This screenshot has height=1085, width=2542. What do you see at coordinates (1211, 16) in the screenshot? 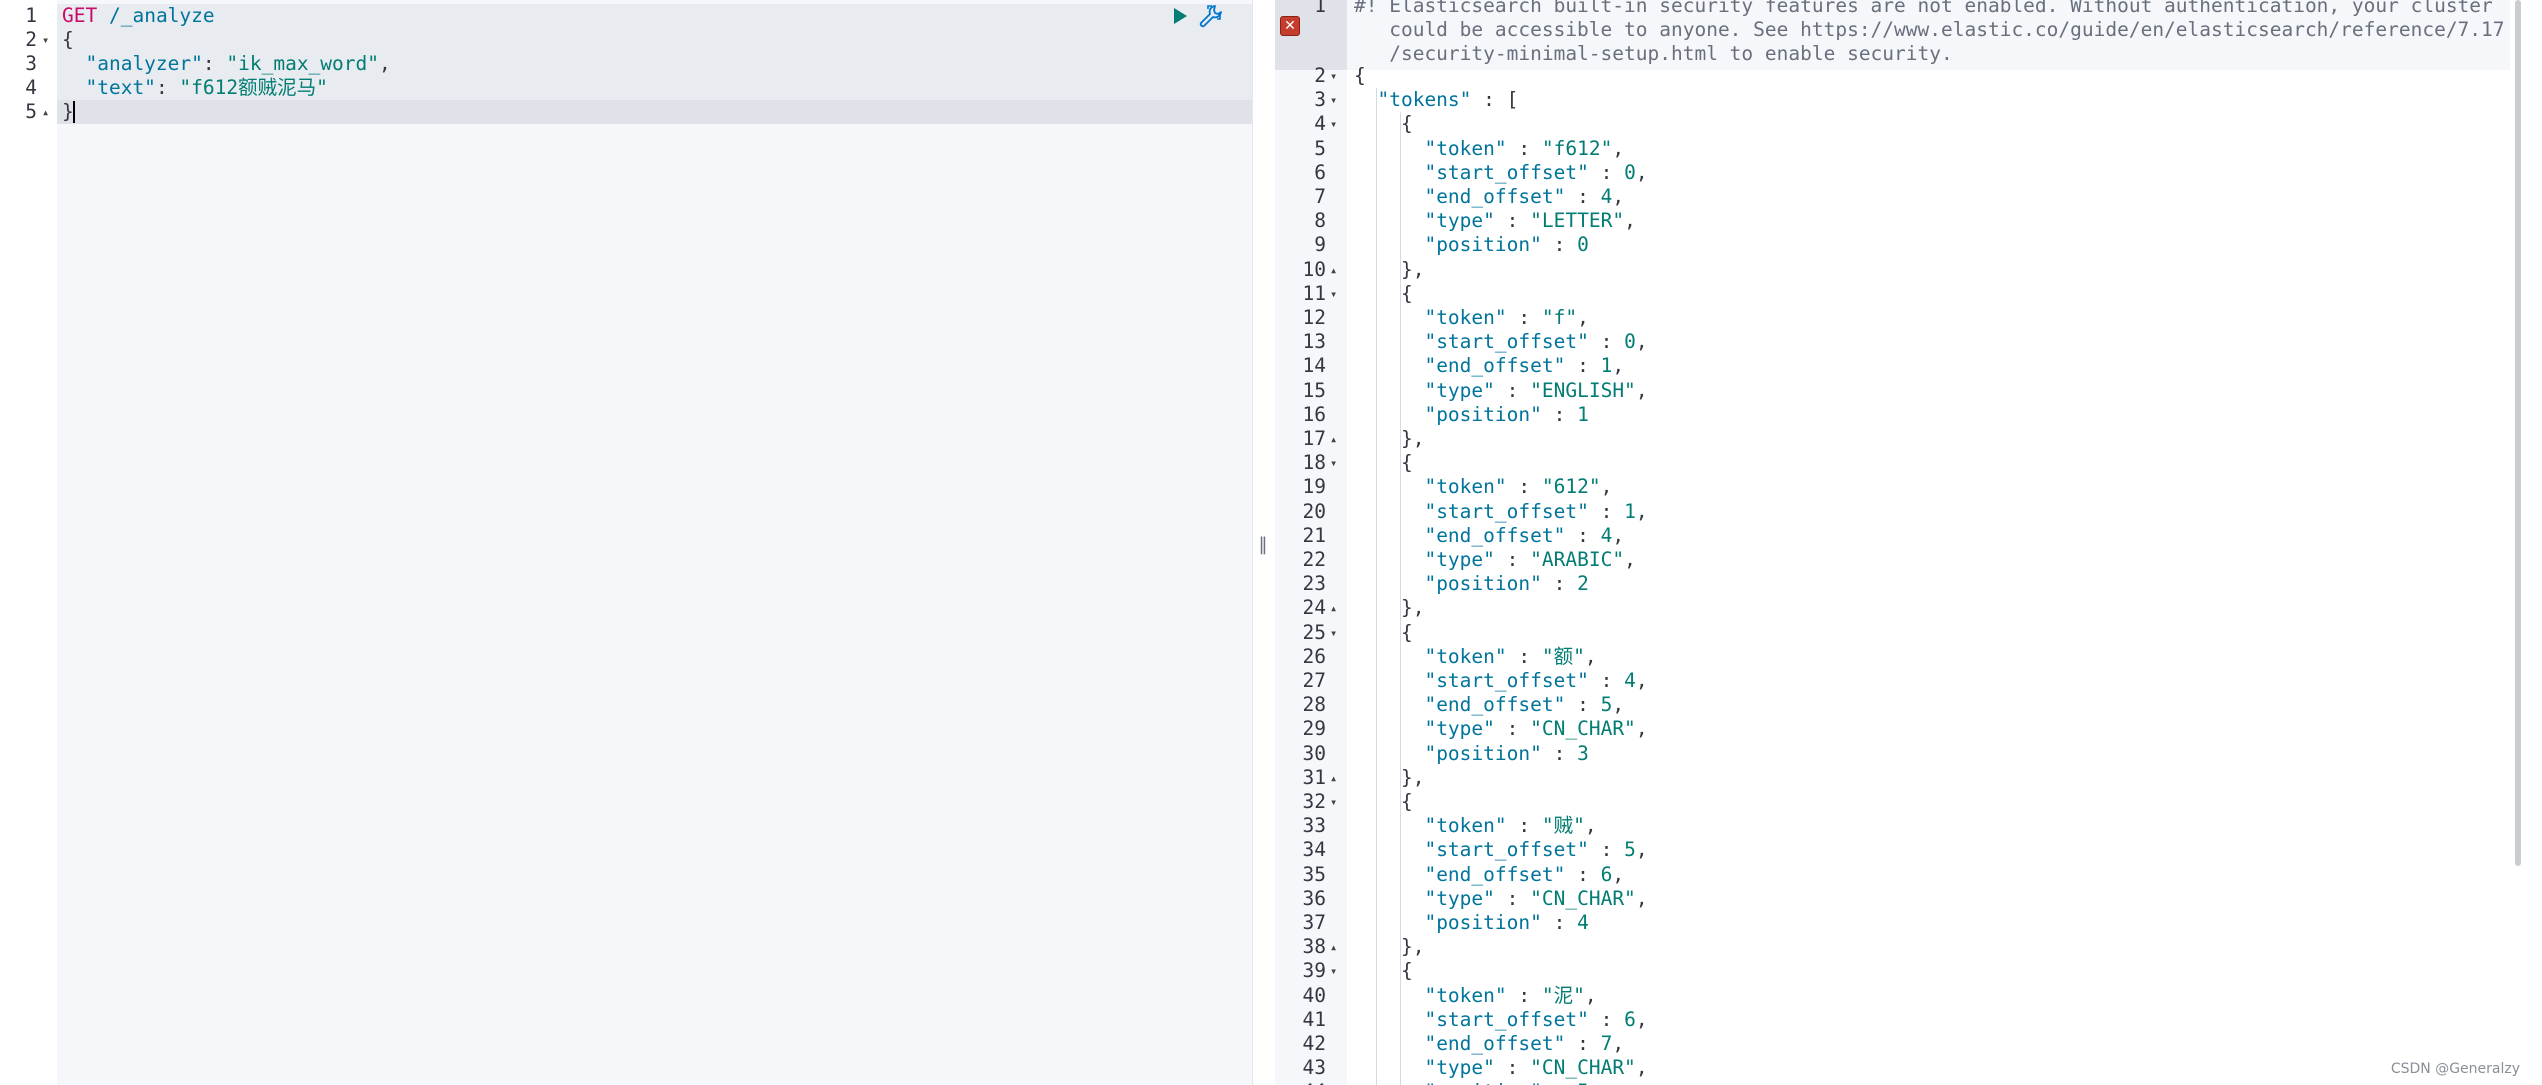
I see `request-settings-button` at bounding box center [1211, 16].